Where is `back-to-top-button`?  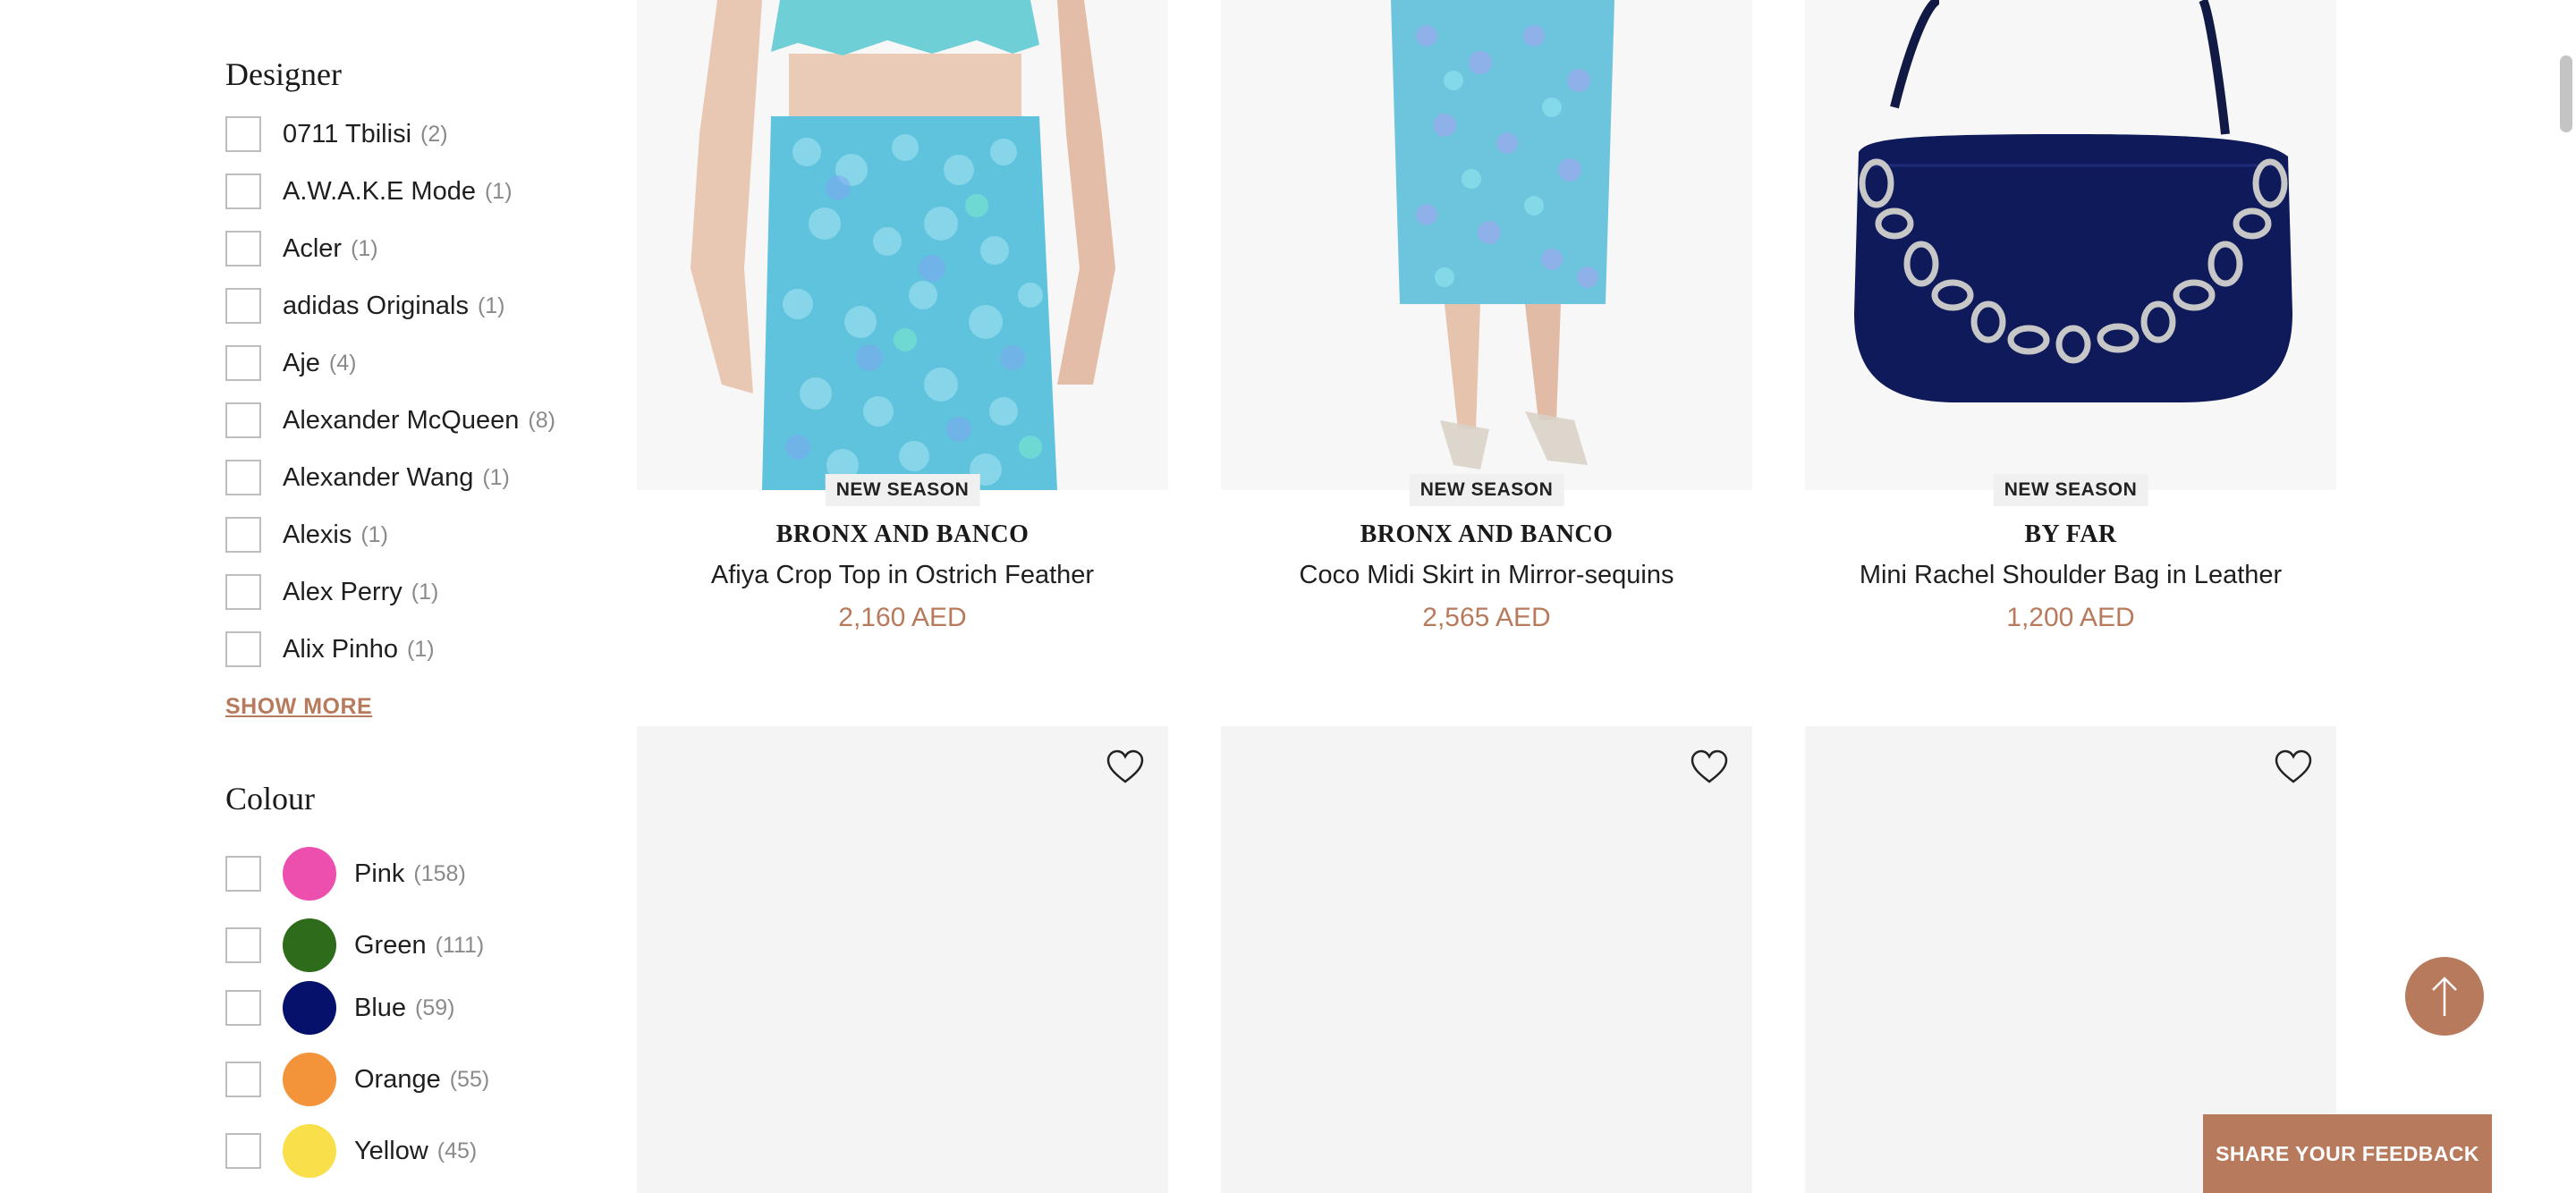
back-to-top-button is located at coordinates (2444, 997).